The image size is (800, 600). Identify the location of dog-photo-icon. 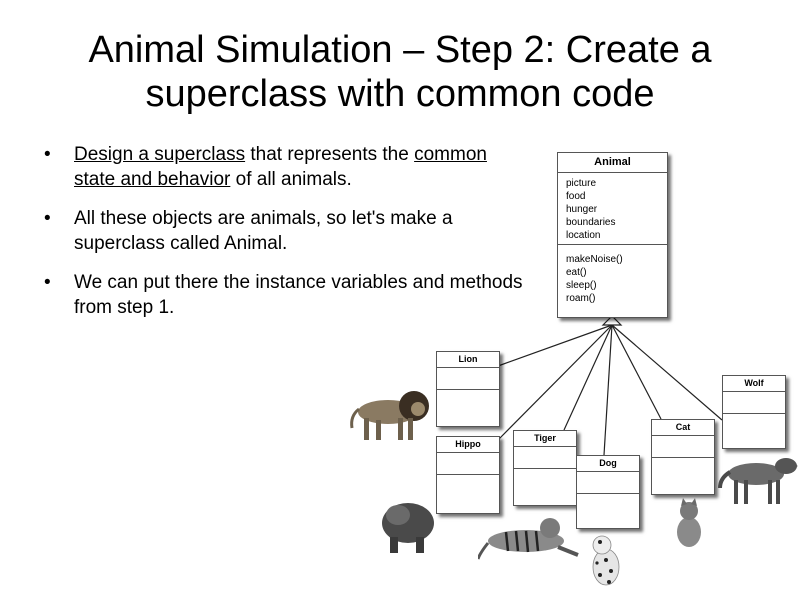
(606, 560).